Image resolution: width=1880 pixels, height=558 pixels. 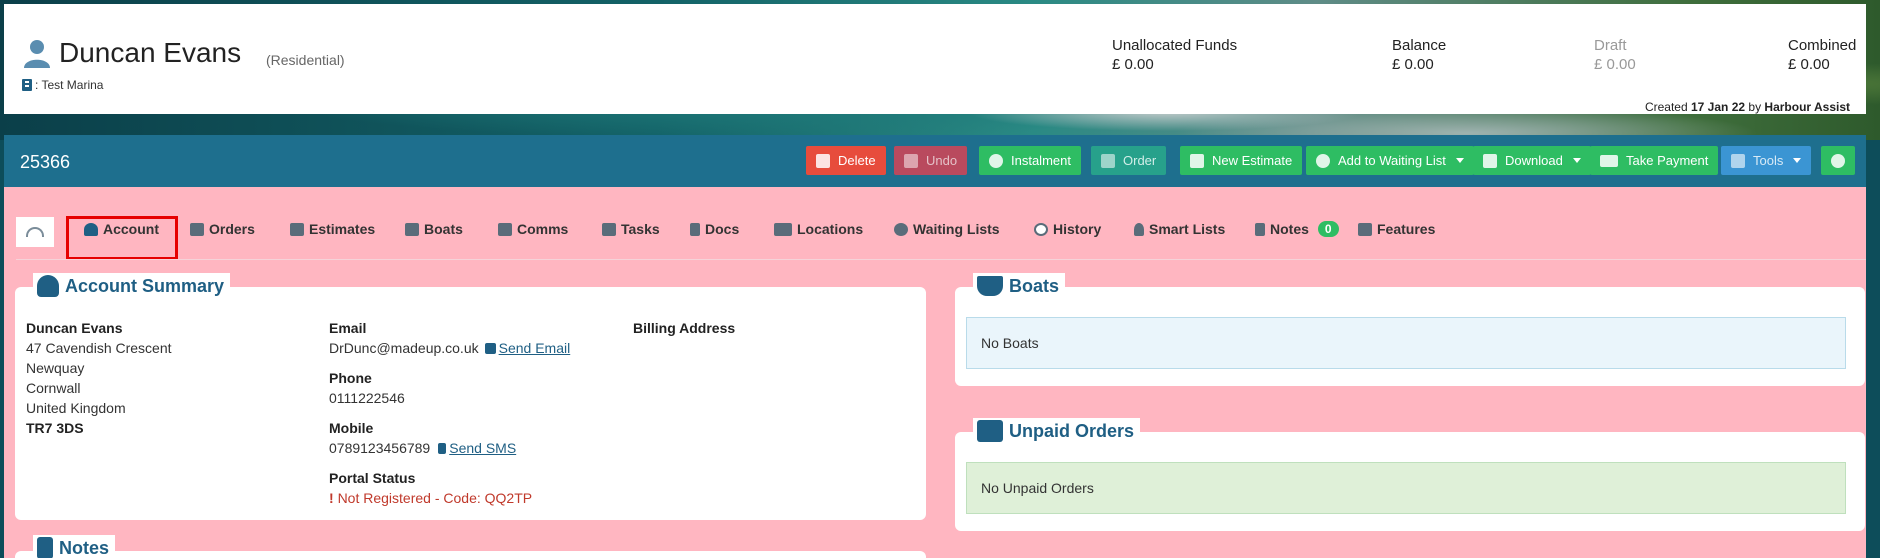 What do you see at coordinates (348, 328) in the screenshot?
I see `email-label: Email` at bounding box center [348, 328].